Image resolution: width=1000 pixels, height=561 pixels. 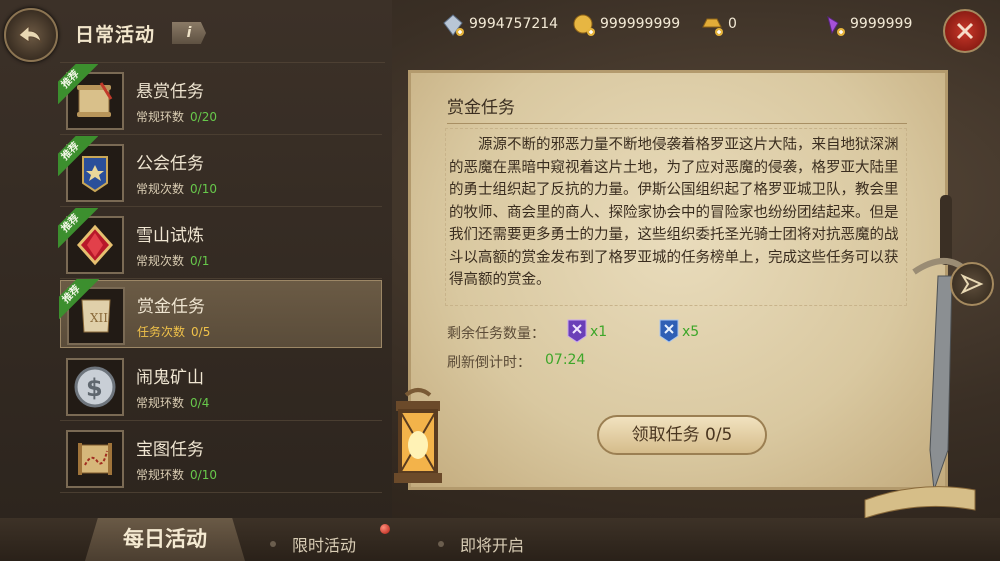 I want to click on task-name: 闹鬼矿山, so click(x=170, y=378).